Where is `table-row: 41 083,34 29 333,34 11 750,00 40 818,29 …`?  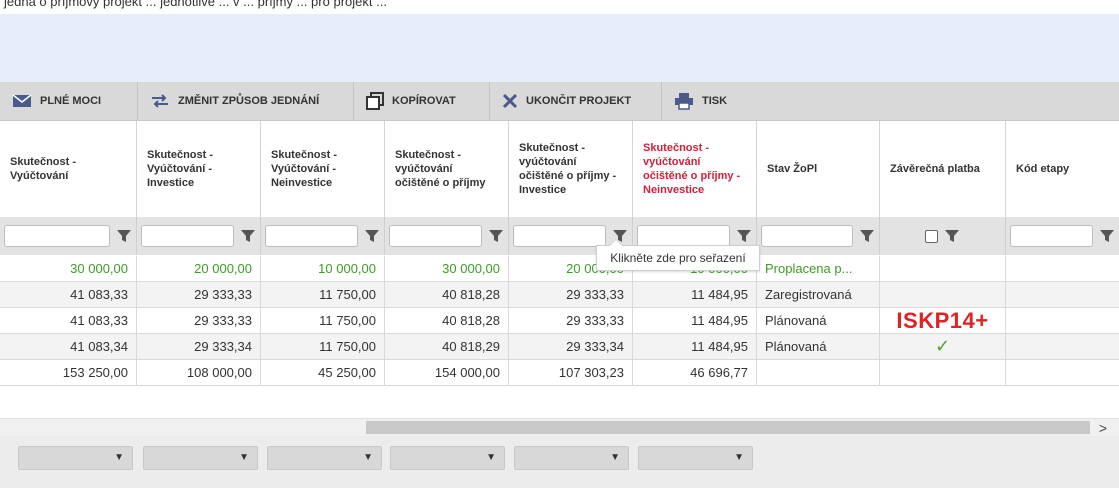
table-row: 41 083,34 29 333,34 11 750,00 40 818,29 … is located at coordinates (559, 347).